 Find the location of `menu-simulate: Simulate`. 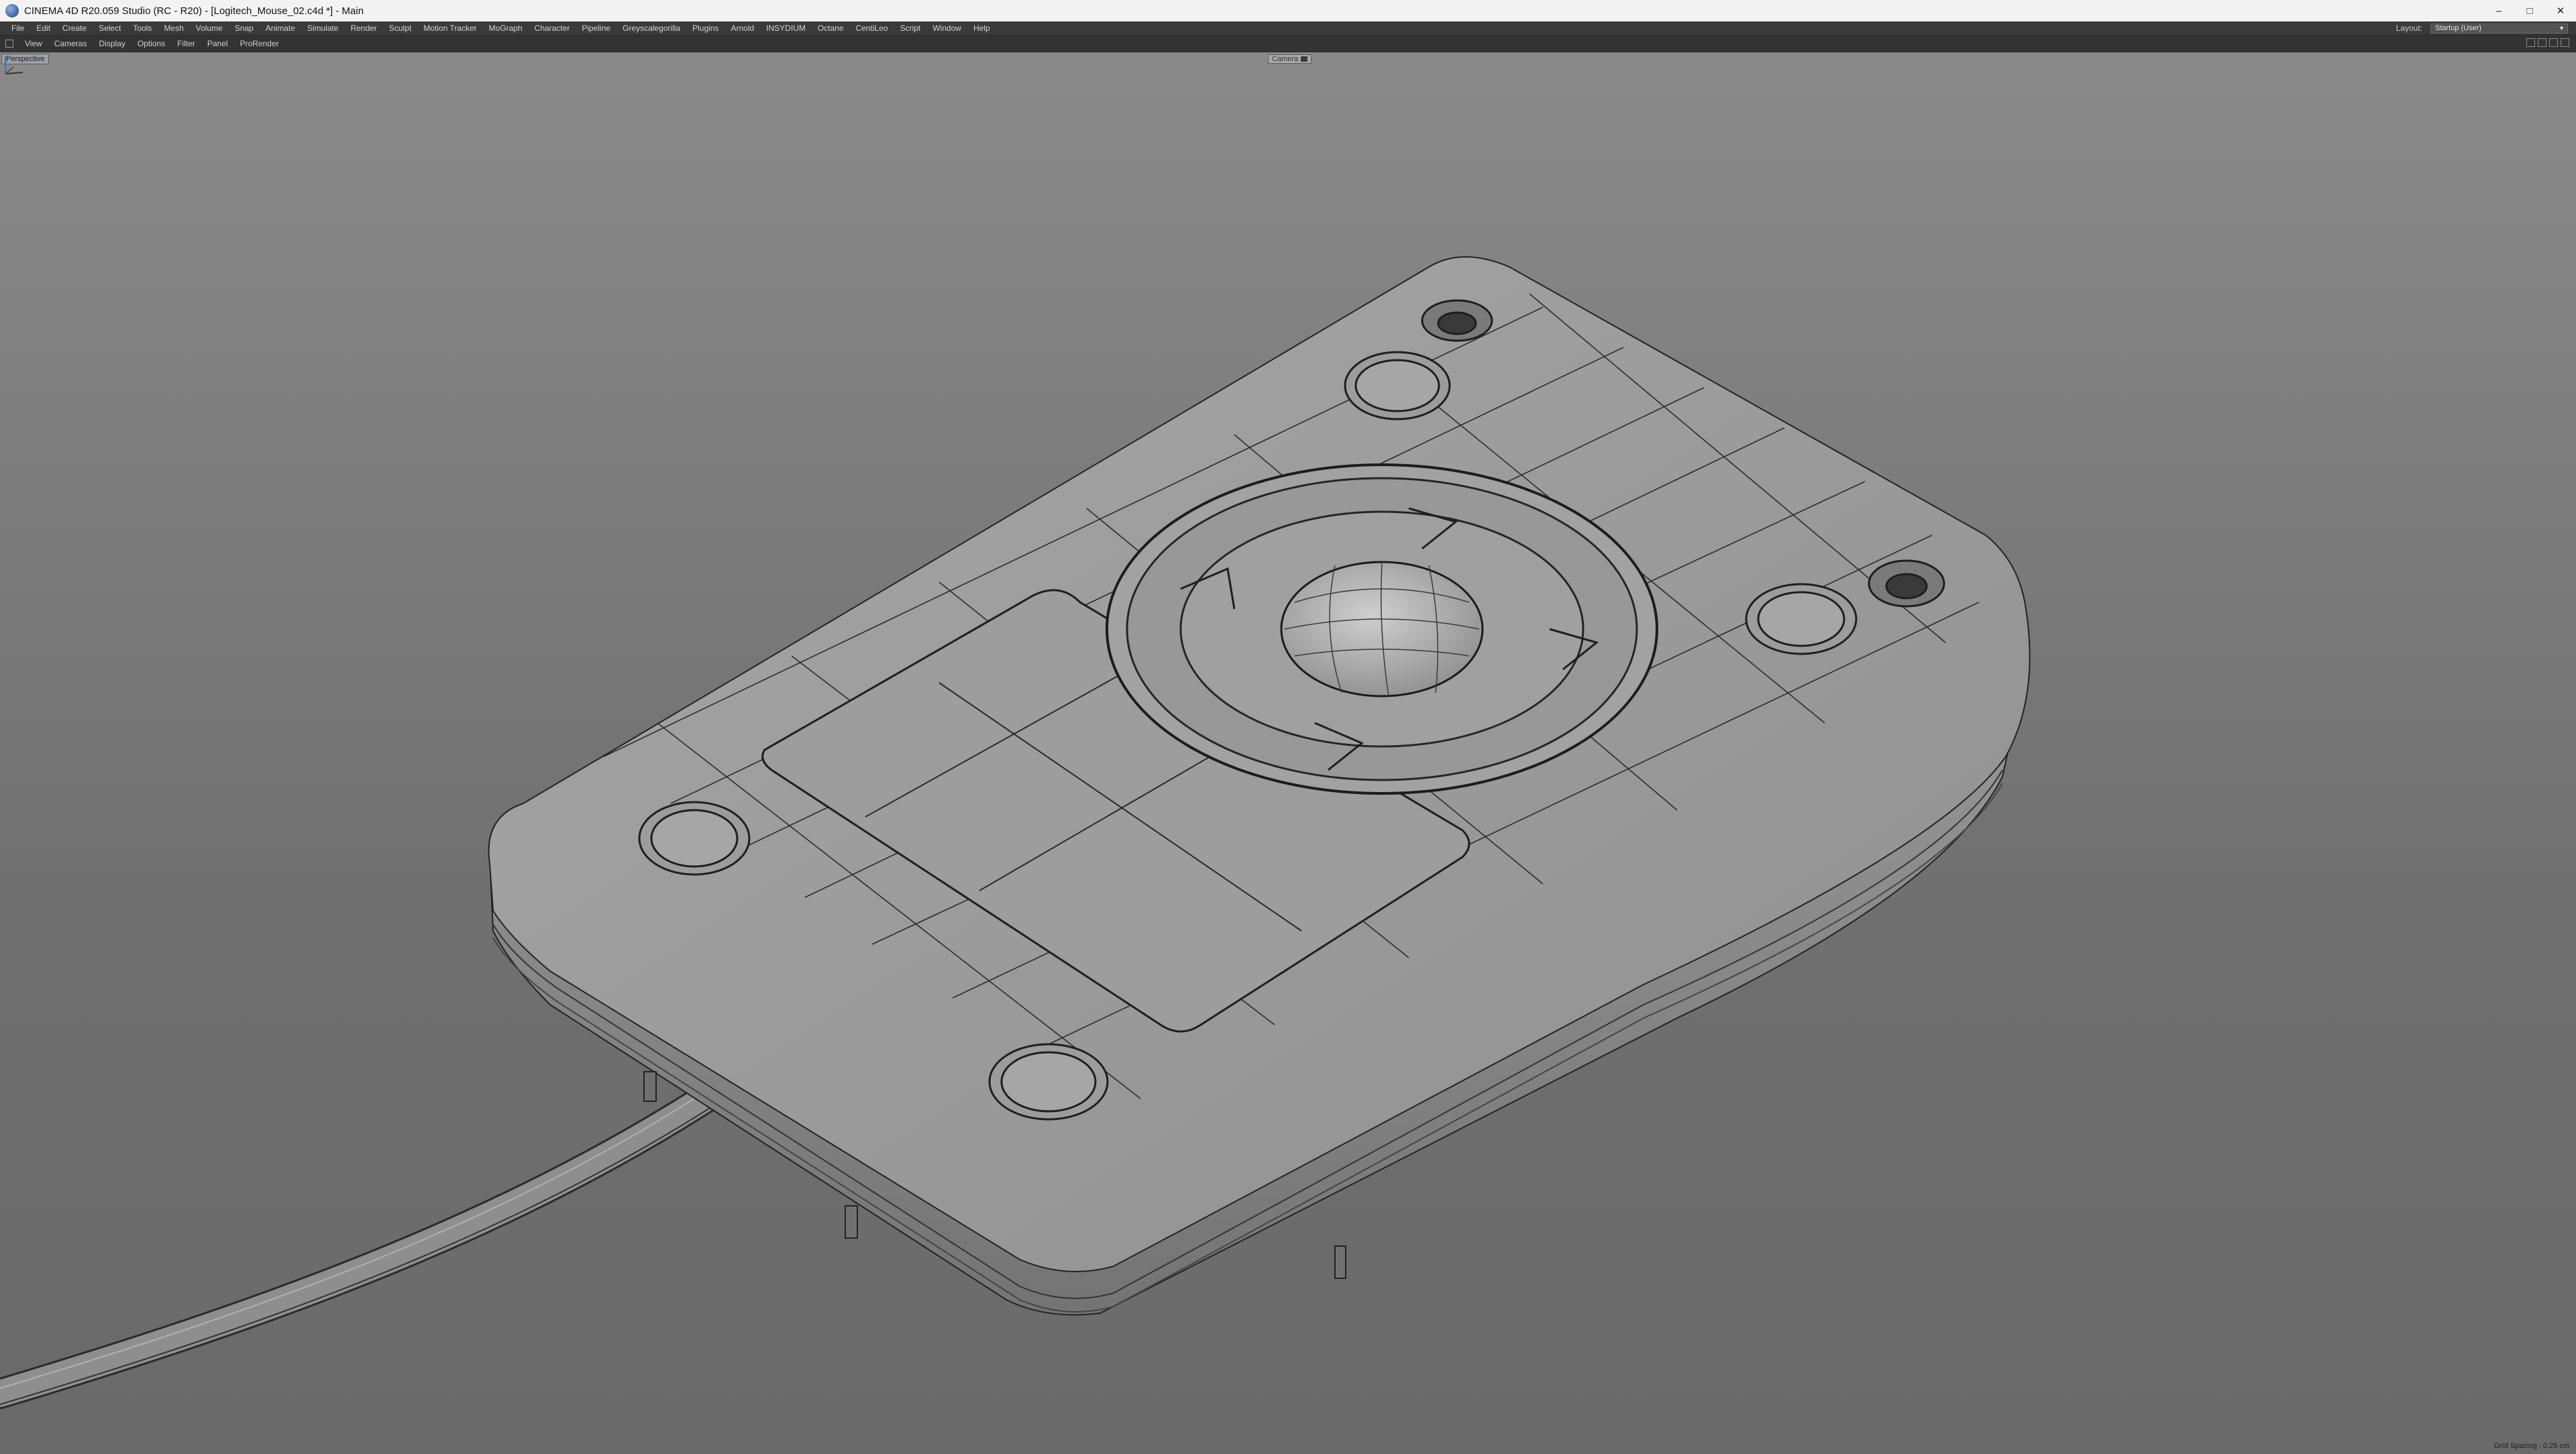

menu-simulate: Simulate is located at coordinates (323, 28).